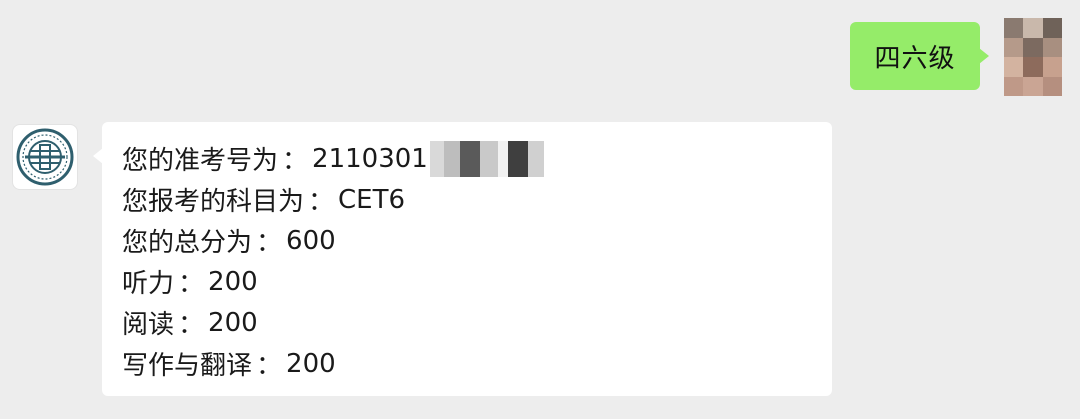  What do you see at coordinates (311, 240) in the screenshot?
I see `total-score-value: 600` at bounding box center [311, 240].